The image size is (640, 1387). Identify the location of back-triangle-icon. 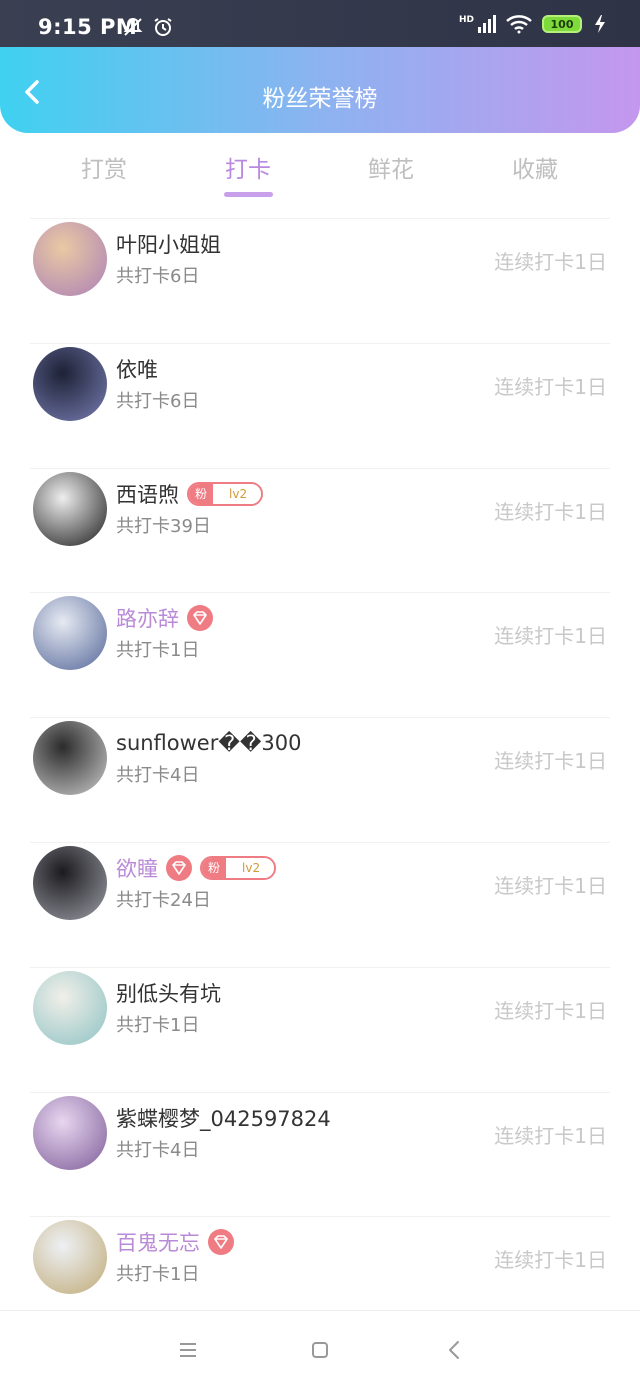
(455, 1350).